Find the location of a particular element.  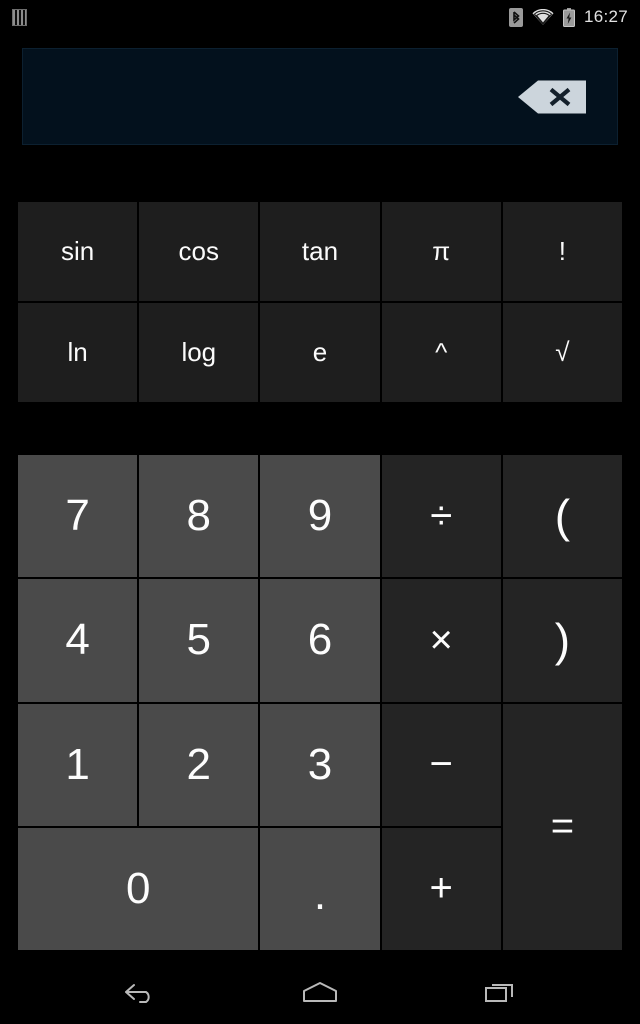

wifi-icon is located at coordinates (543, 17).